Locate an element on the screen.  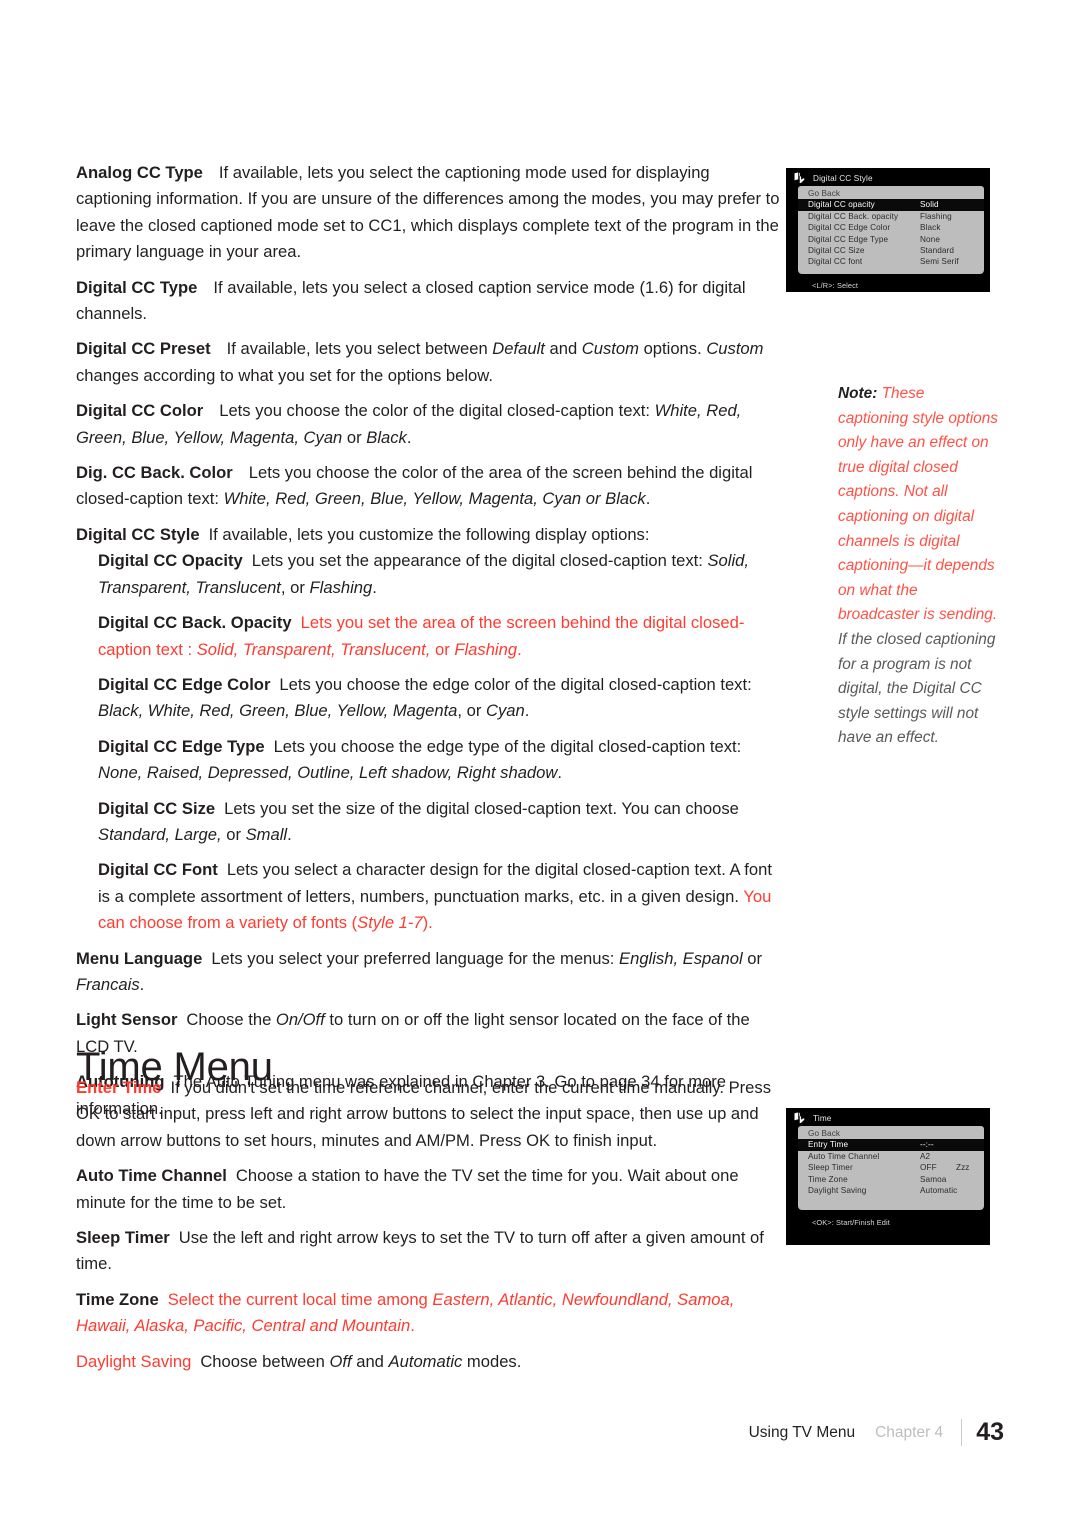
osd-menu-item: Digital CC font Semi Serif is located at coordinates (891, 261).